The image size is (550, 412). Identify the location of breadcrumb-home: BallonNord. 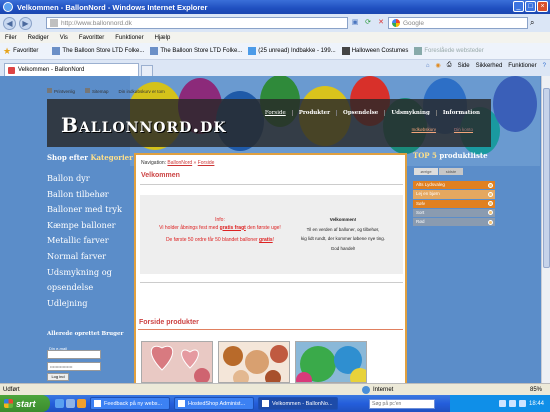
(179, 163).